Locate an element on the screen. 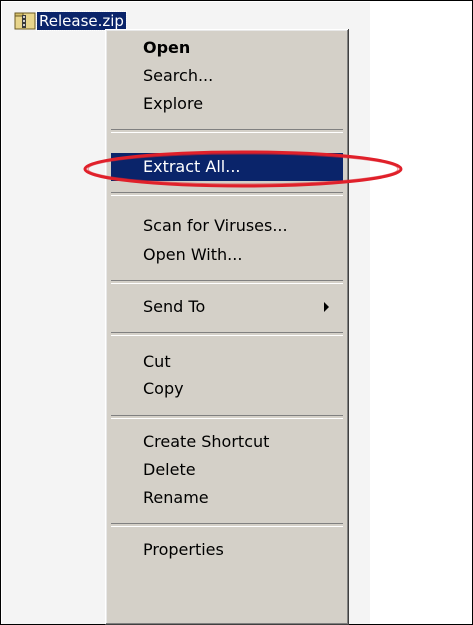 The image size is (473, 625). menu-item-send-to: Send To is located at coordinates (227, 307).